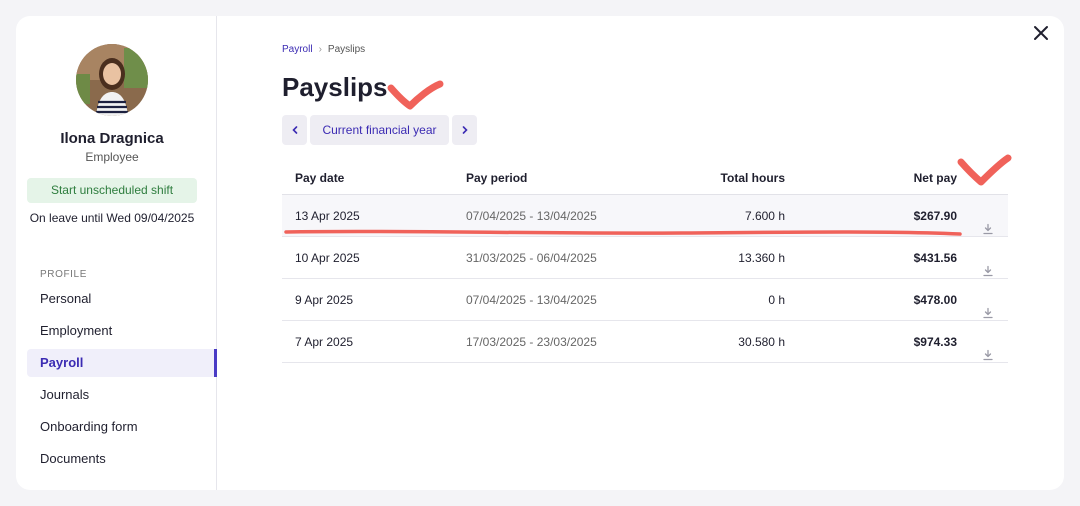  I want to click on start-unscheduled-shift-button: Start unscheduled shift, so click(112, 190).